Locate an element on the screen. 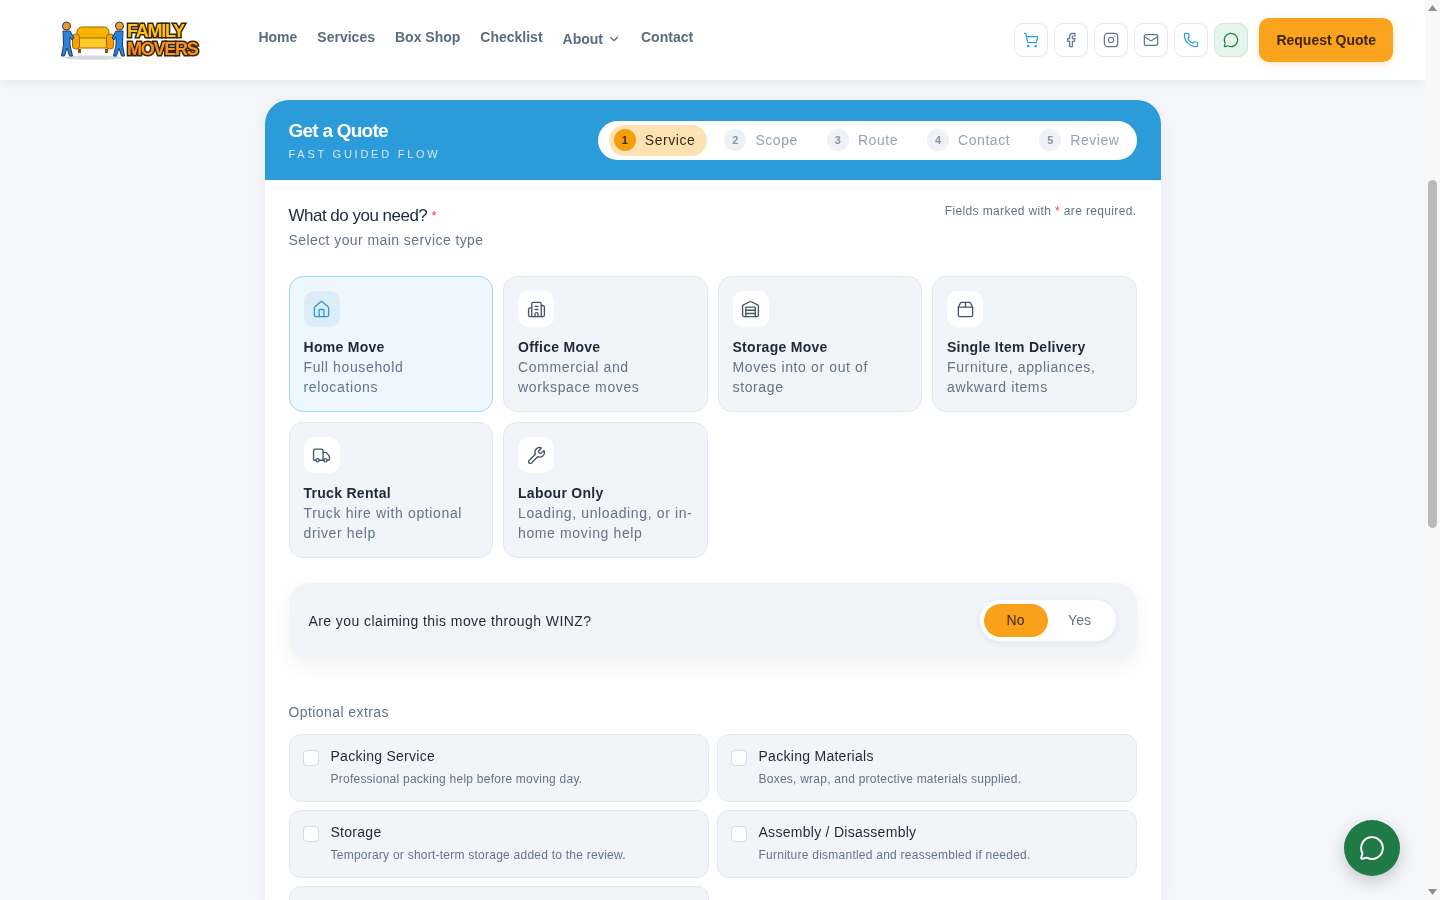  nav-link: Home is located at coordinates (278, 37).